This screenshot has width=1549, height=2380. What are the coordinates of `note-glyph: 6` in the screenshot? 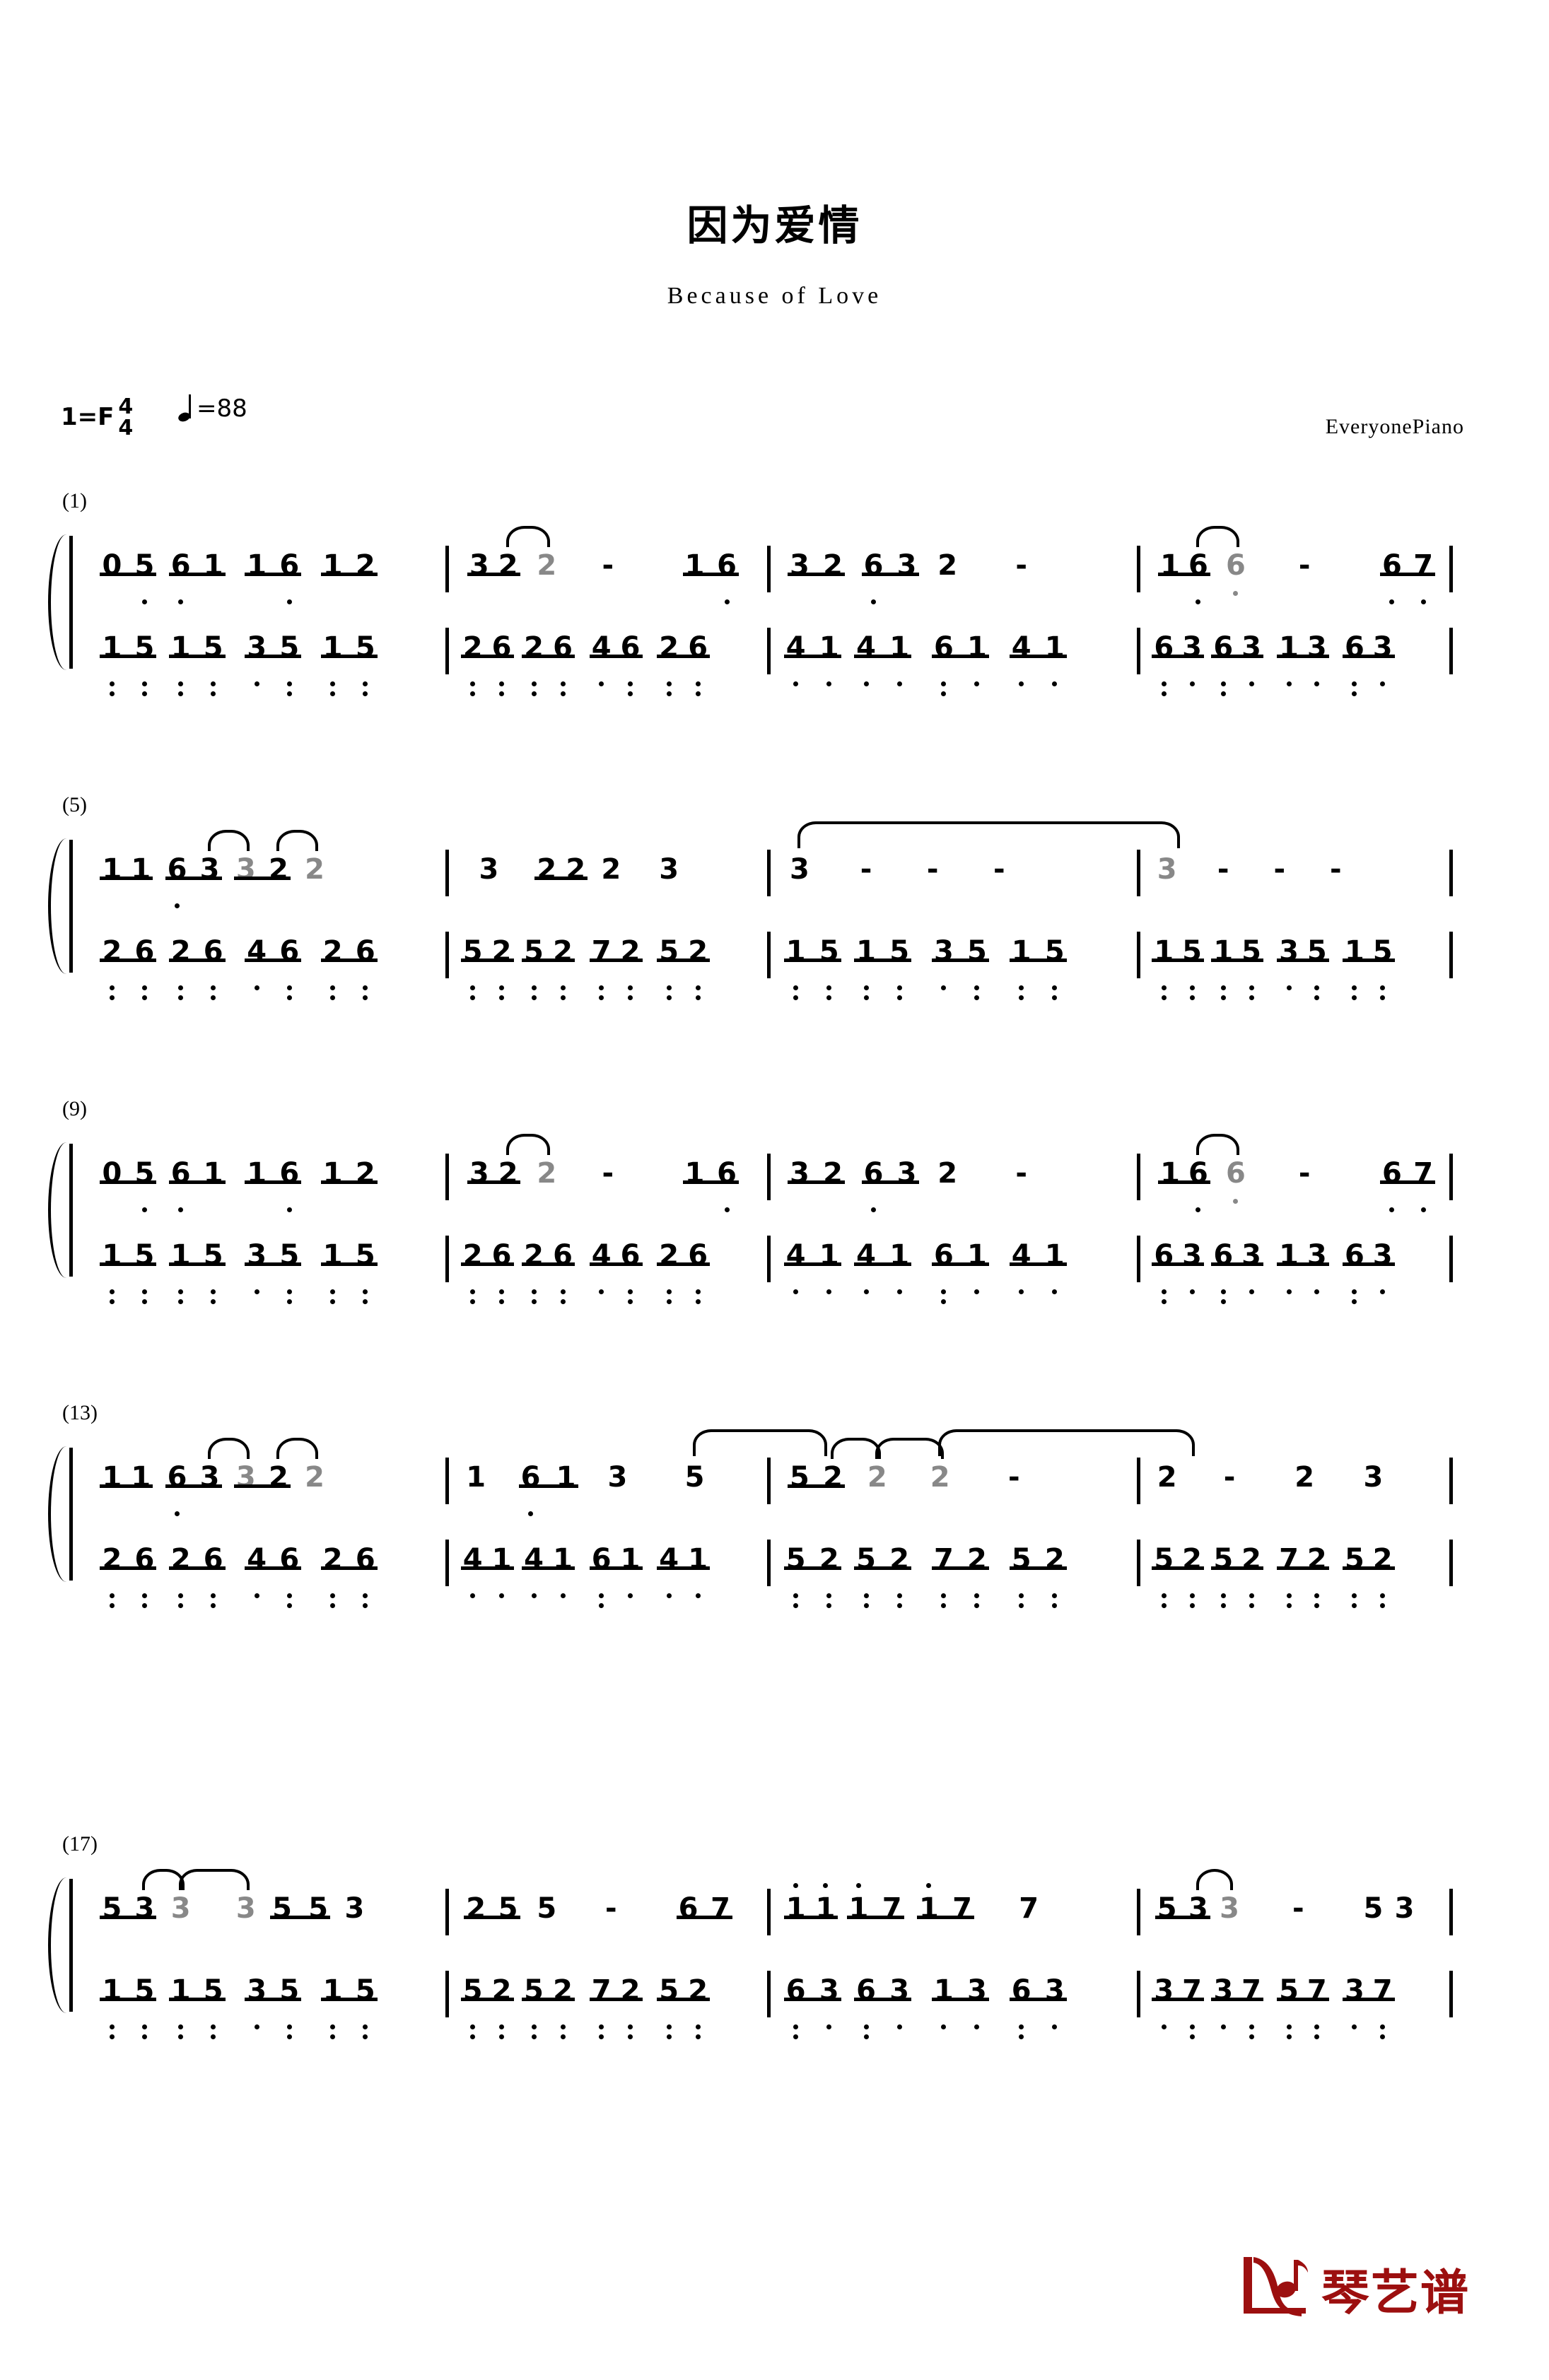 It's located at (1235, 1174).